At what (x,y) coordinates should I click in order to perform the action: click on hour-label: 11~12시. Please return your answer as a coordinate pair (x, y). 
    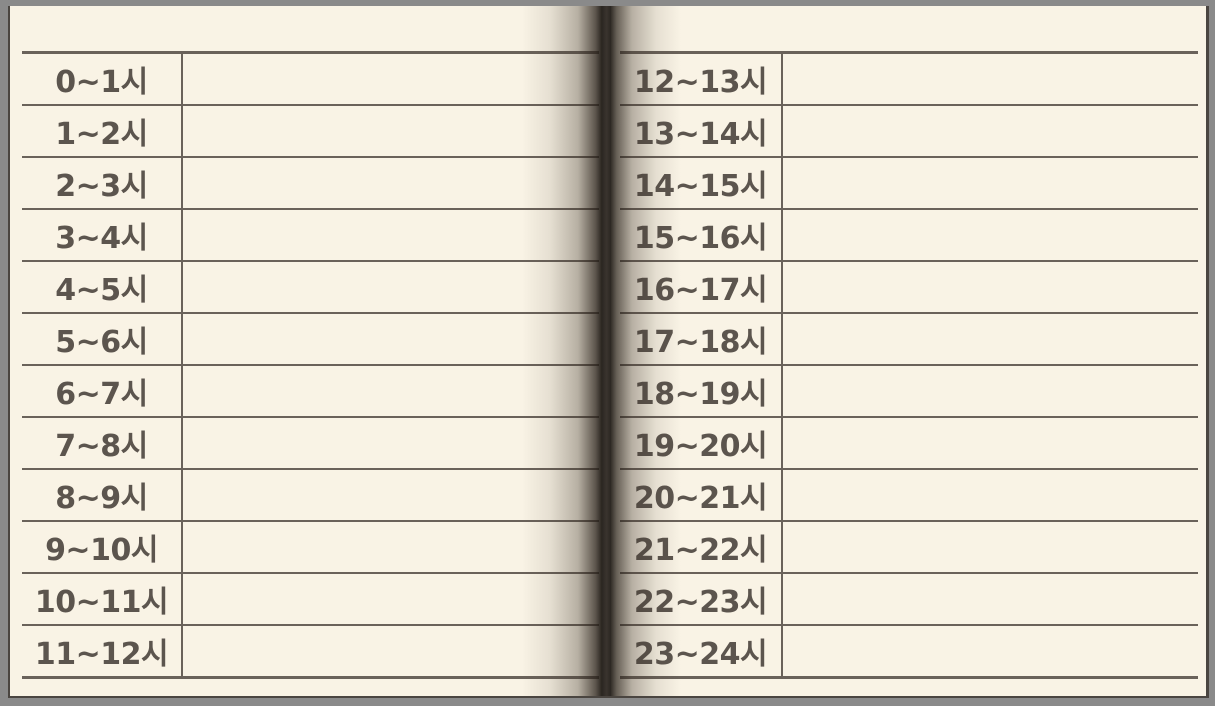
    Looking at the image, I should click on (102, 651).